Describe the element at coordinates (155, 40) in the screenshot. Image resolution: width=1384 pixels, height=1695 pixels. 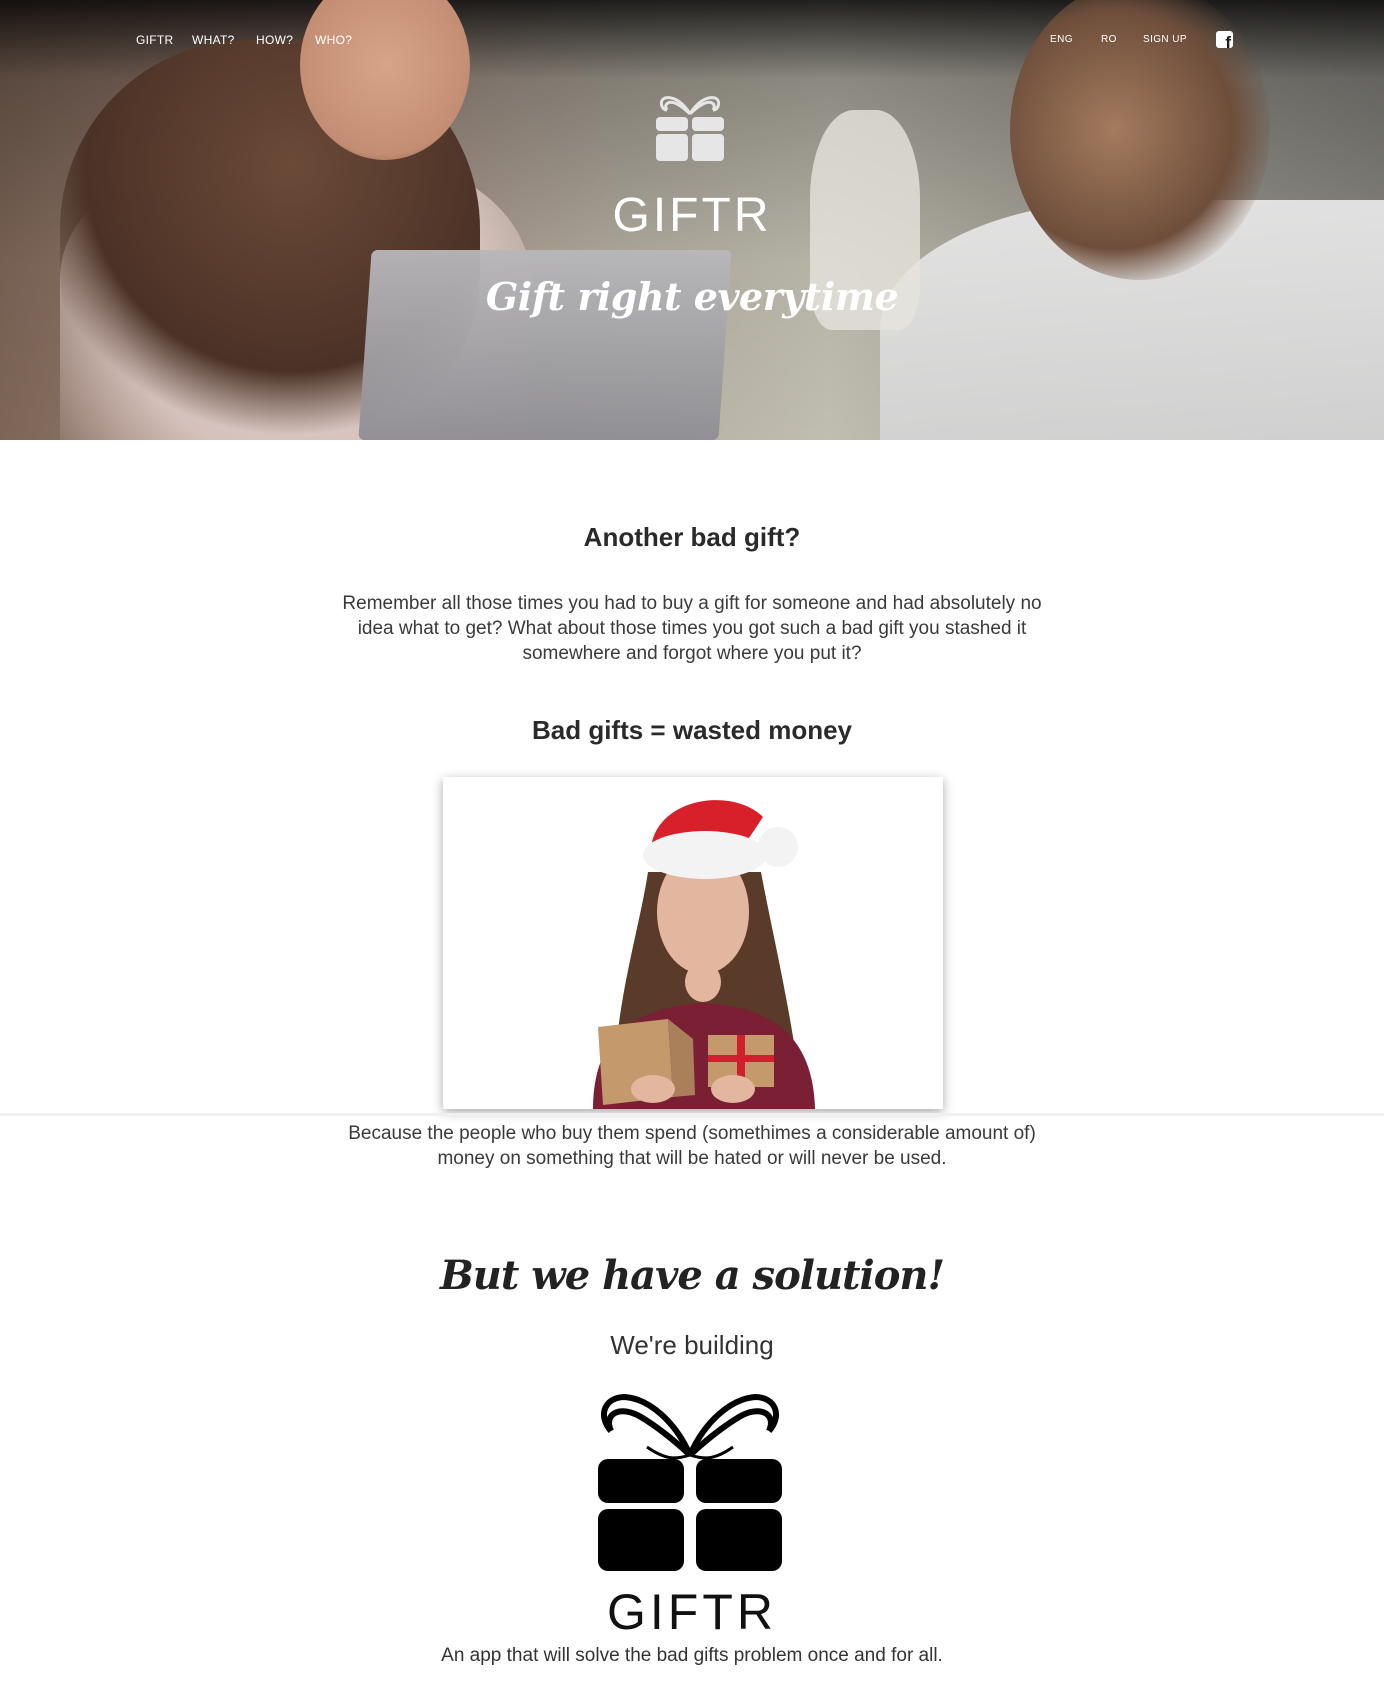
I see `nav-link-giftr: GIFTR` at that location.